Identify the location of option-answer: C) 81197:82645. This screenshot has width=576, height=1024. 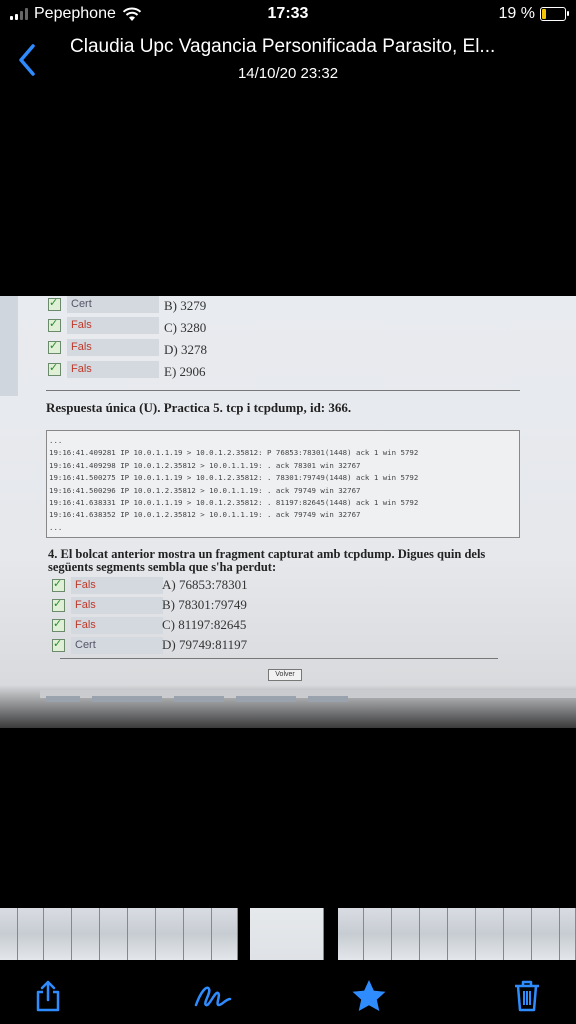
(204, 624).